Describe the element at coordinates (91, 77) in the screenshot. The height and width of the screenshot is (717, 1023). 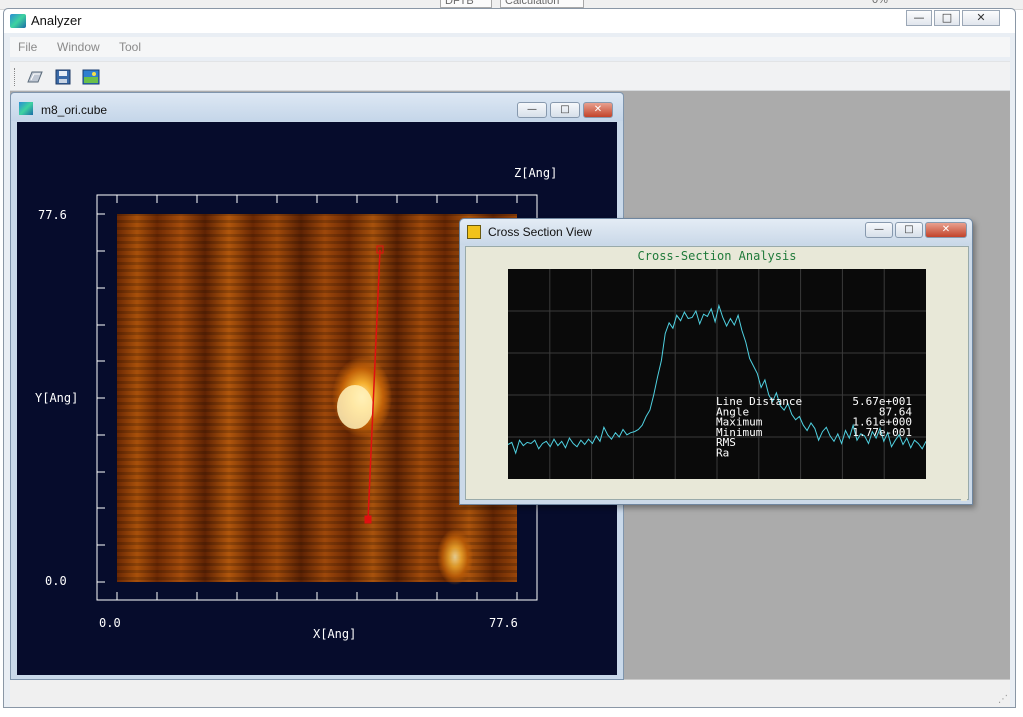
I see `image-icon` at that location.